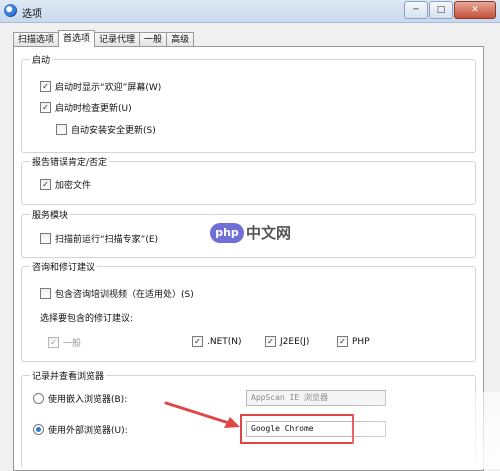 Image resolution: width=500 pixels, height=471 pixels. What do you see at coordinates (295, 341) in the screenshot?
I see `opt-j2ee-label: J2EE(J)` at bounding box center [295, 341].